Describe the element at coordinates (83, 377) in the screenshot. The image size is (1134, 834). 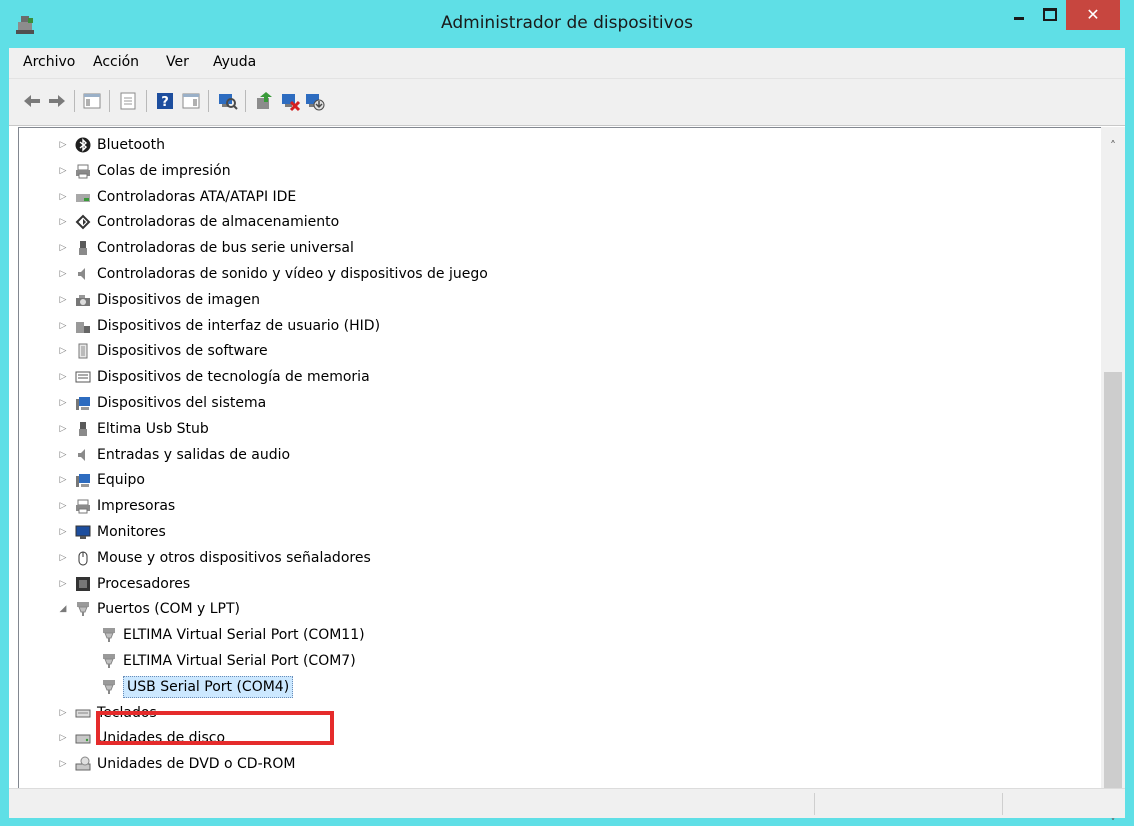
I see `memory-device-icon` at that location.